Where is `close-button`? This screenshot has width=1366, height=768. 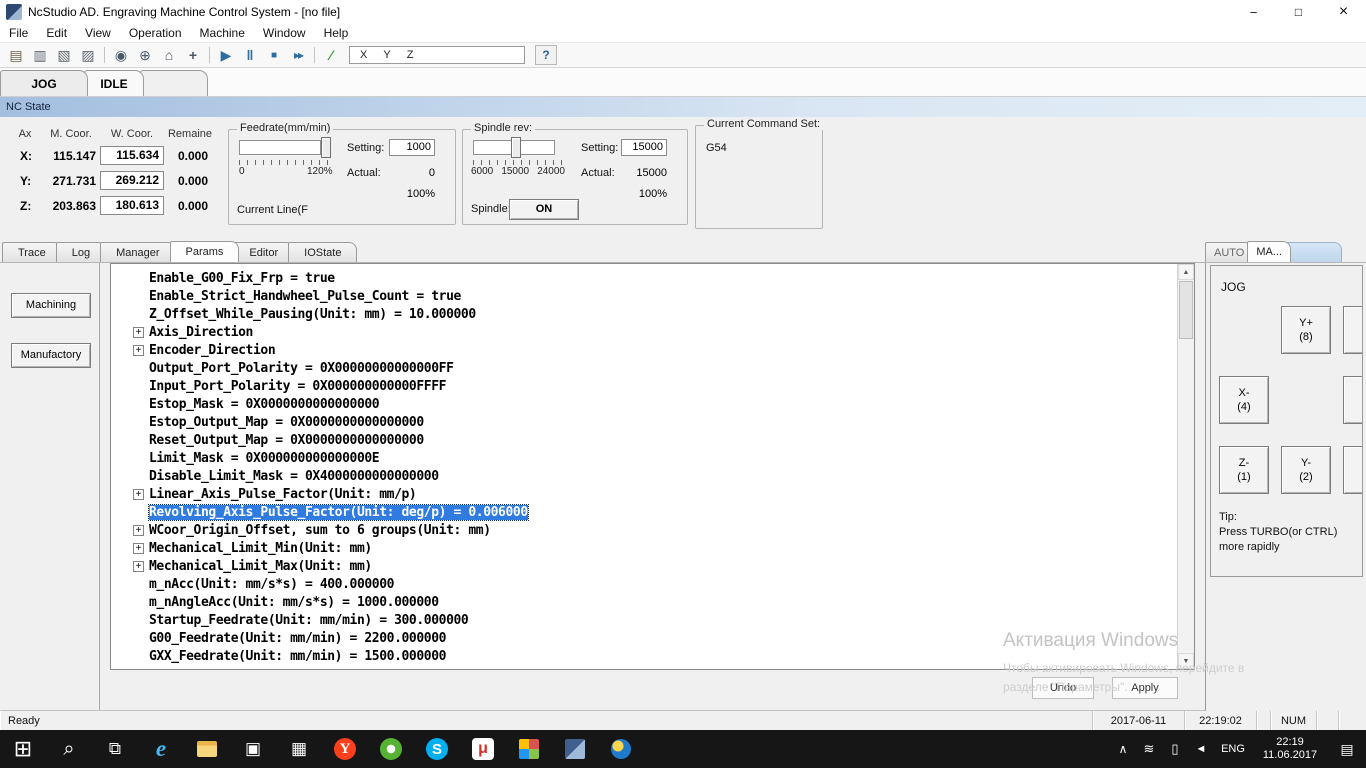
close-button is located at coordinates (1343, 12).